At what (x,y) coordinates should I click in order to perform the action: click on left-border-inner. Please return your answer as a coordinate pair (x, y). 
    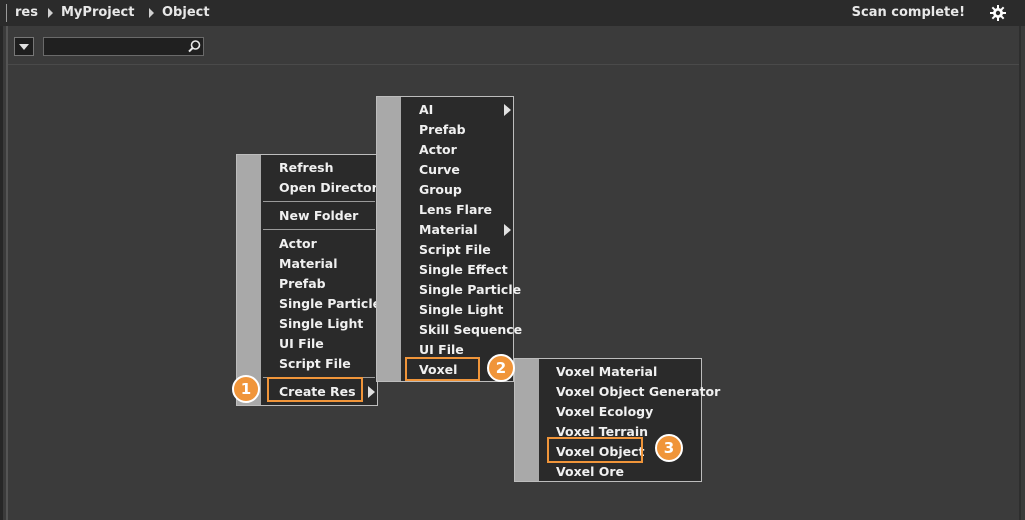
    Looking at the image, I should click on (7, 273).